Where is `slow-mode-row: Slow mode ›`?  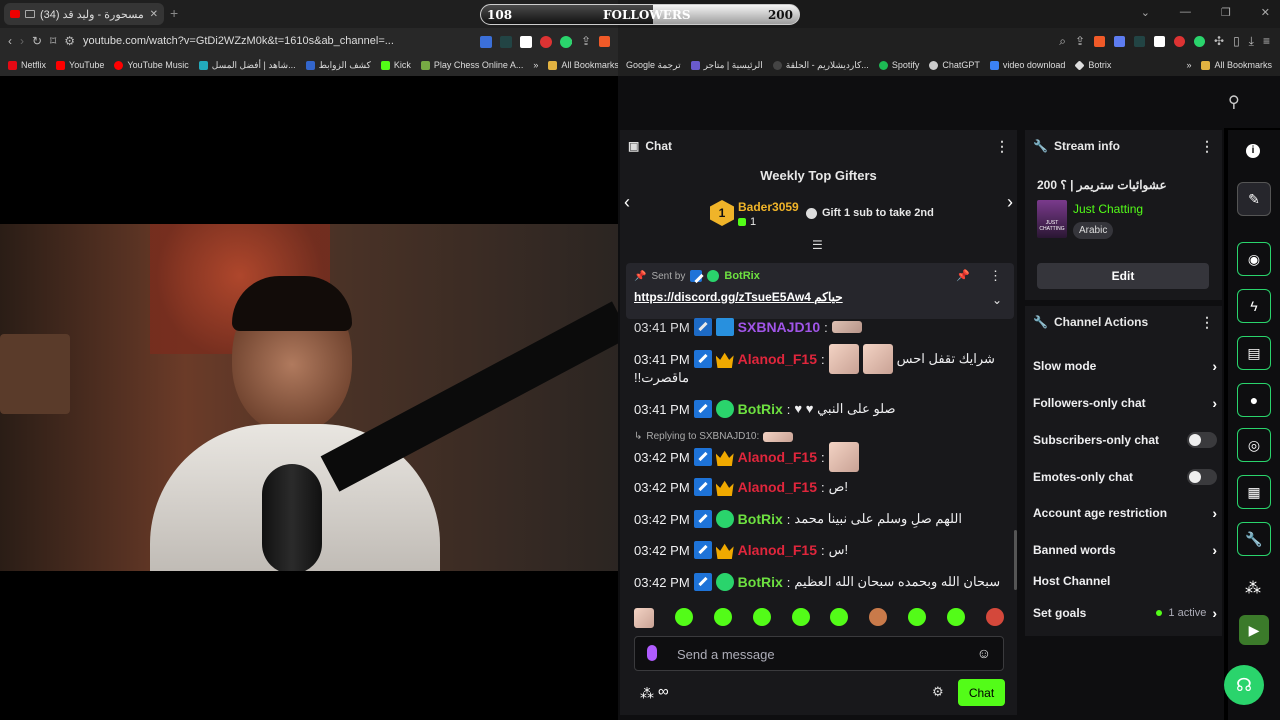
slow-mode-row: Slow mode › is located at coordinates (1125, 366).